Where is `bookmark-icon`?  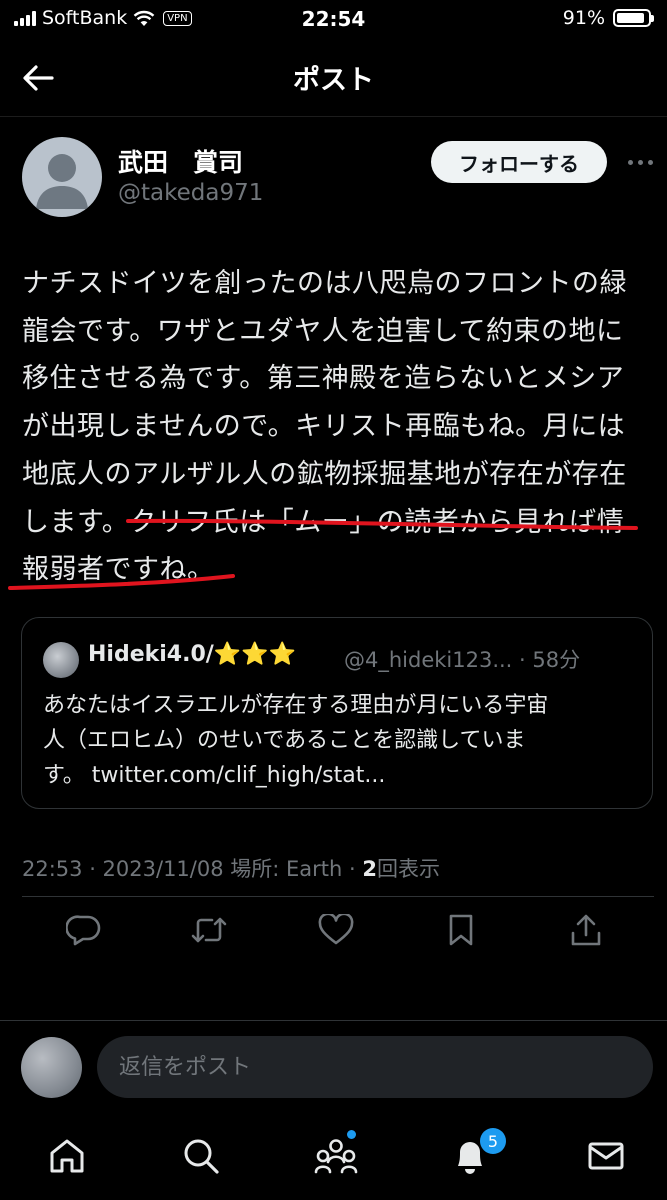
bookmark-icon is located at coordinates (461, 930).